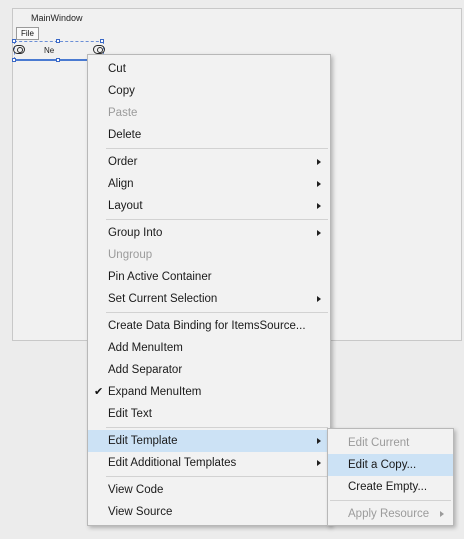 This screenshot has width=464, height=539. I want to click on menu-item-label: Edit Template, so click(143, 441).